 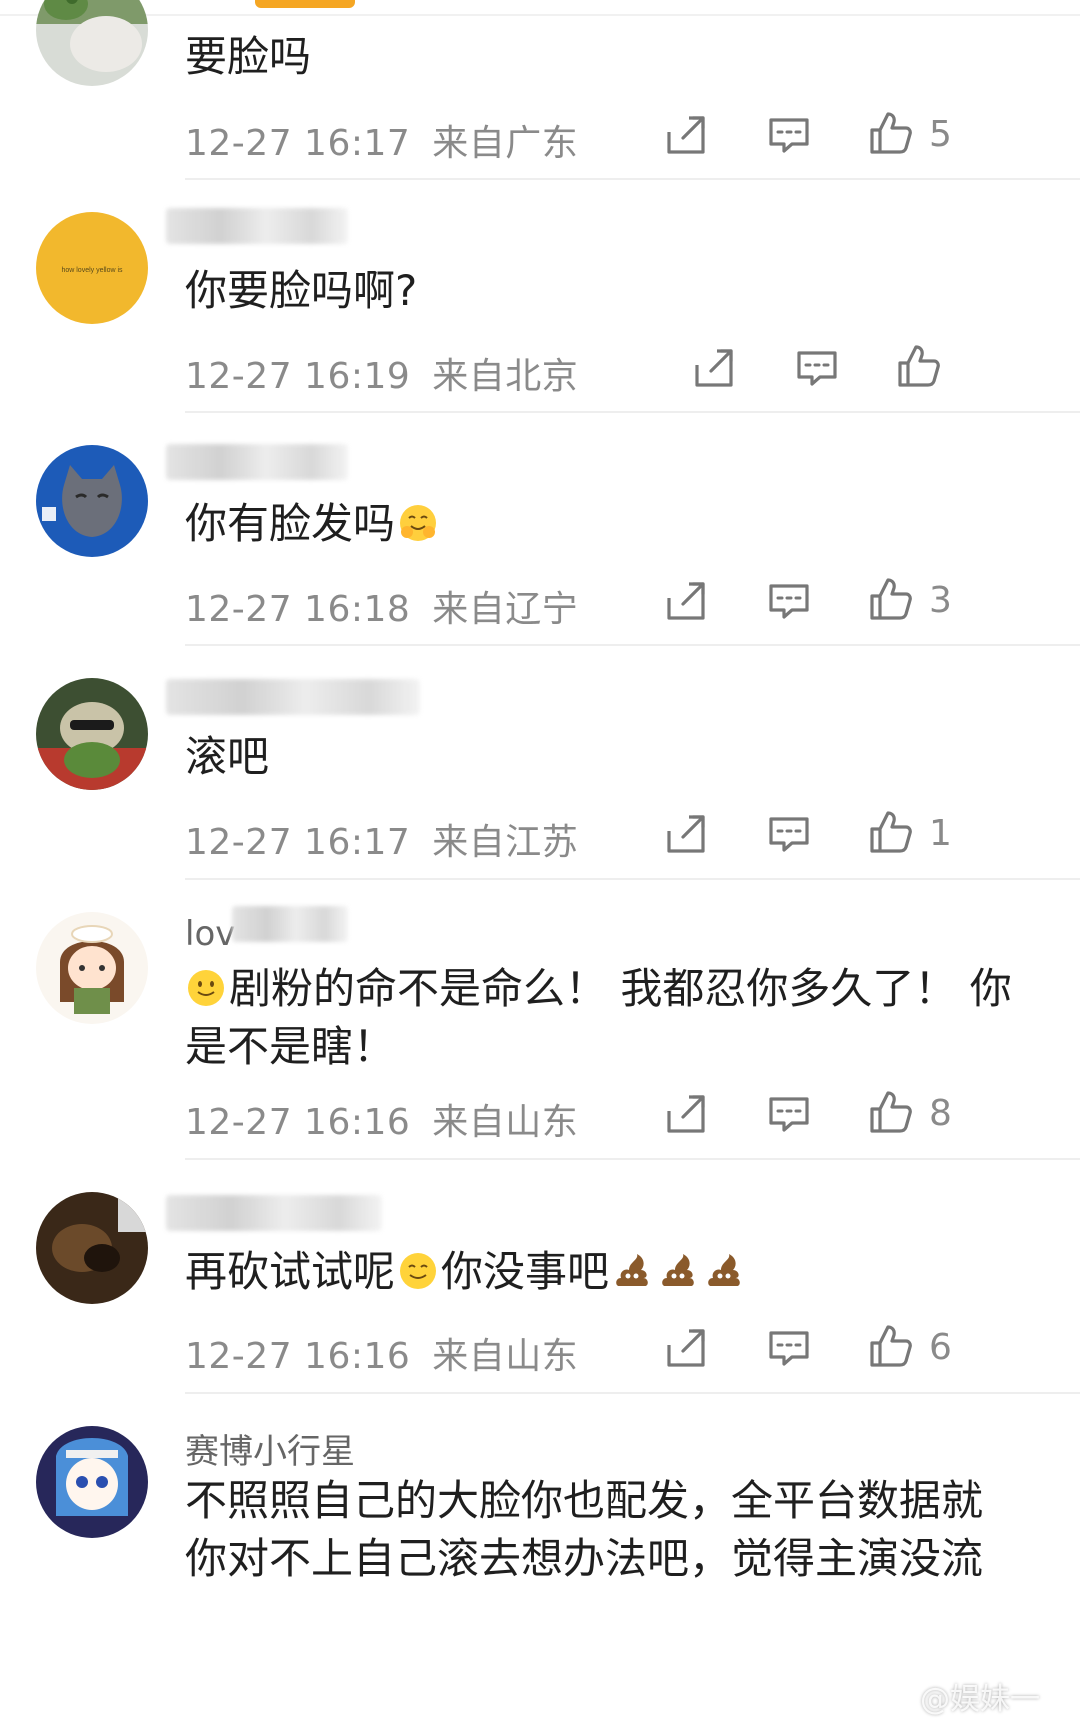 I want to click on like-count: 5, so click(x=940, y=134).